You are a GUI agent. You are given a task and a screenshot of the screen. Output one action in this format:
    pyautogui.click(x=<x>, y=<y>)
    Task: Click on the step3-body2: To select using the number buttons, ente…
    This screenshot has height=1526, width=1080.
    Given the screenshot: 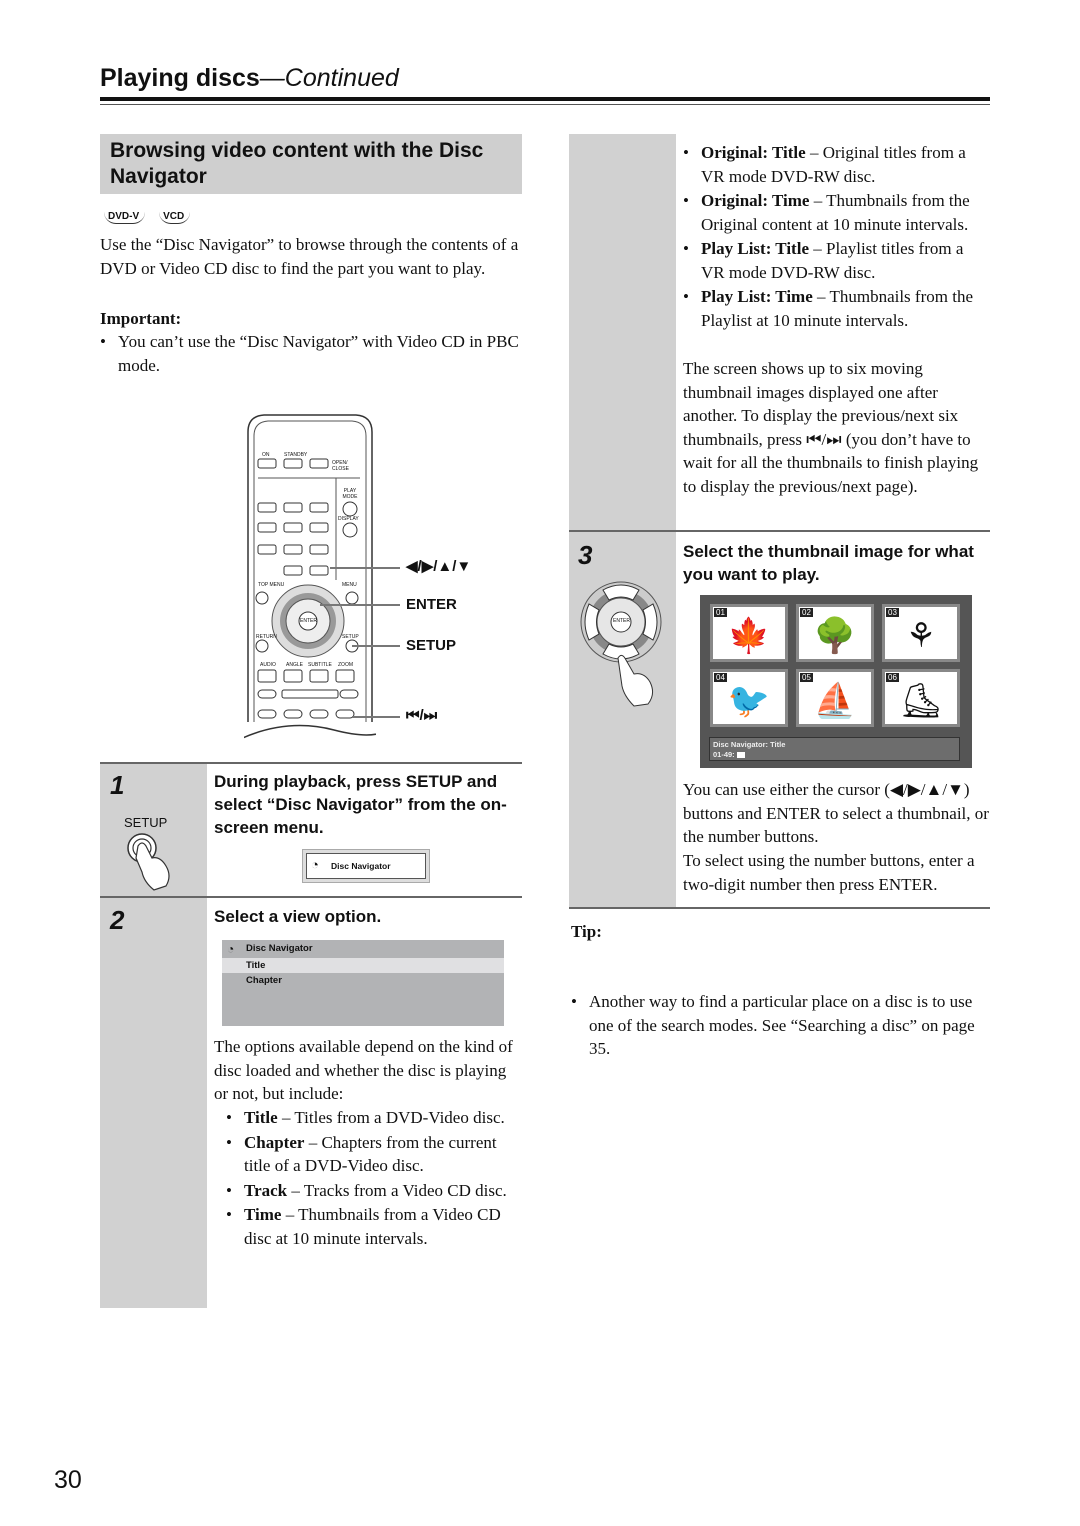 What is the action you would take?
    pyautogui.click(x=829, y=872)
    